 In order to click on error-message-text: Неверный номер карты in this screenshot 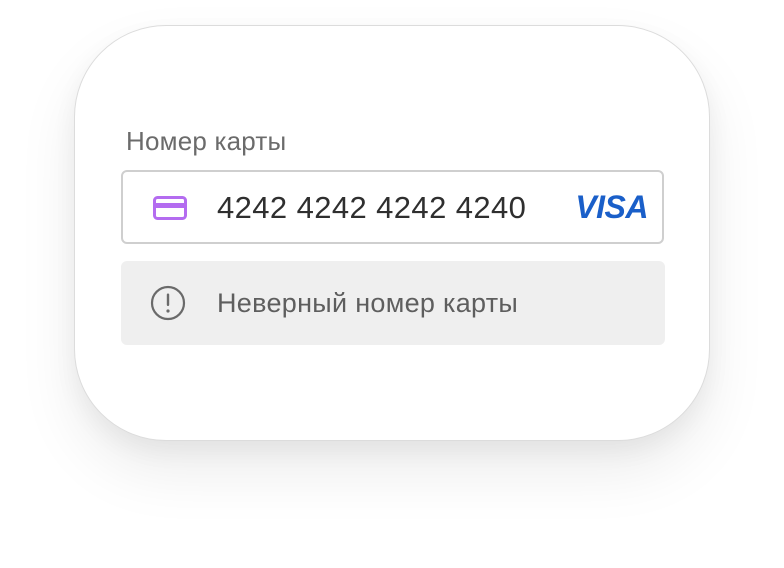, I will do `click(368, 303)`.